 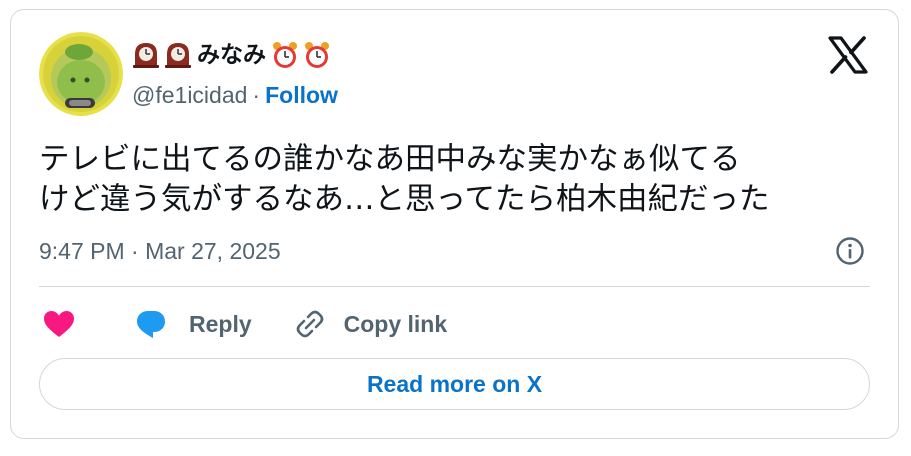 I want to click on handle-row: @fe1icidad · Follow, so click(x=235, y=95).